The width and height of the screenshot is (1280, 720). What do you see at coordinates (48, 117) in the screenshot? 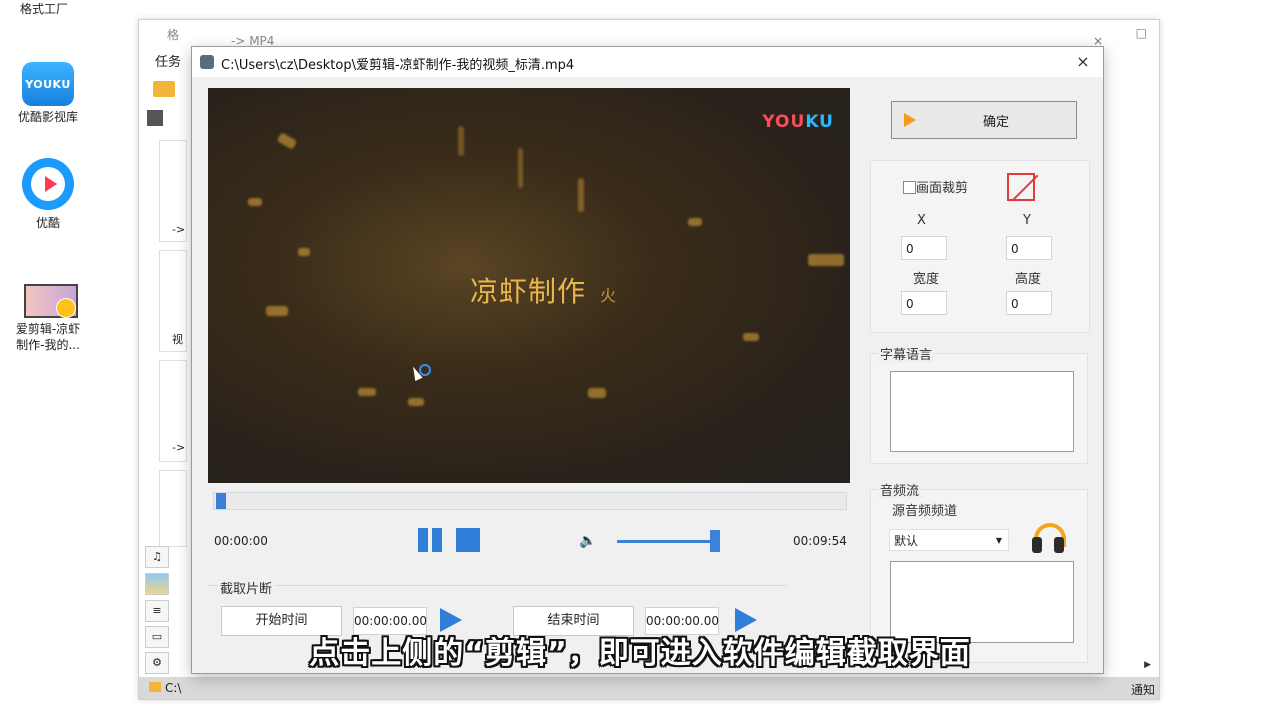
I see `desktop-icon-label-youku-library: 优酷影视库` at bounding box center [48, 117].